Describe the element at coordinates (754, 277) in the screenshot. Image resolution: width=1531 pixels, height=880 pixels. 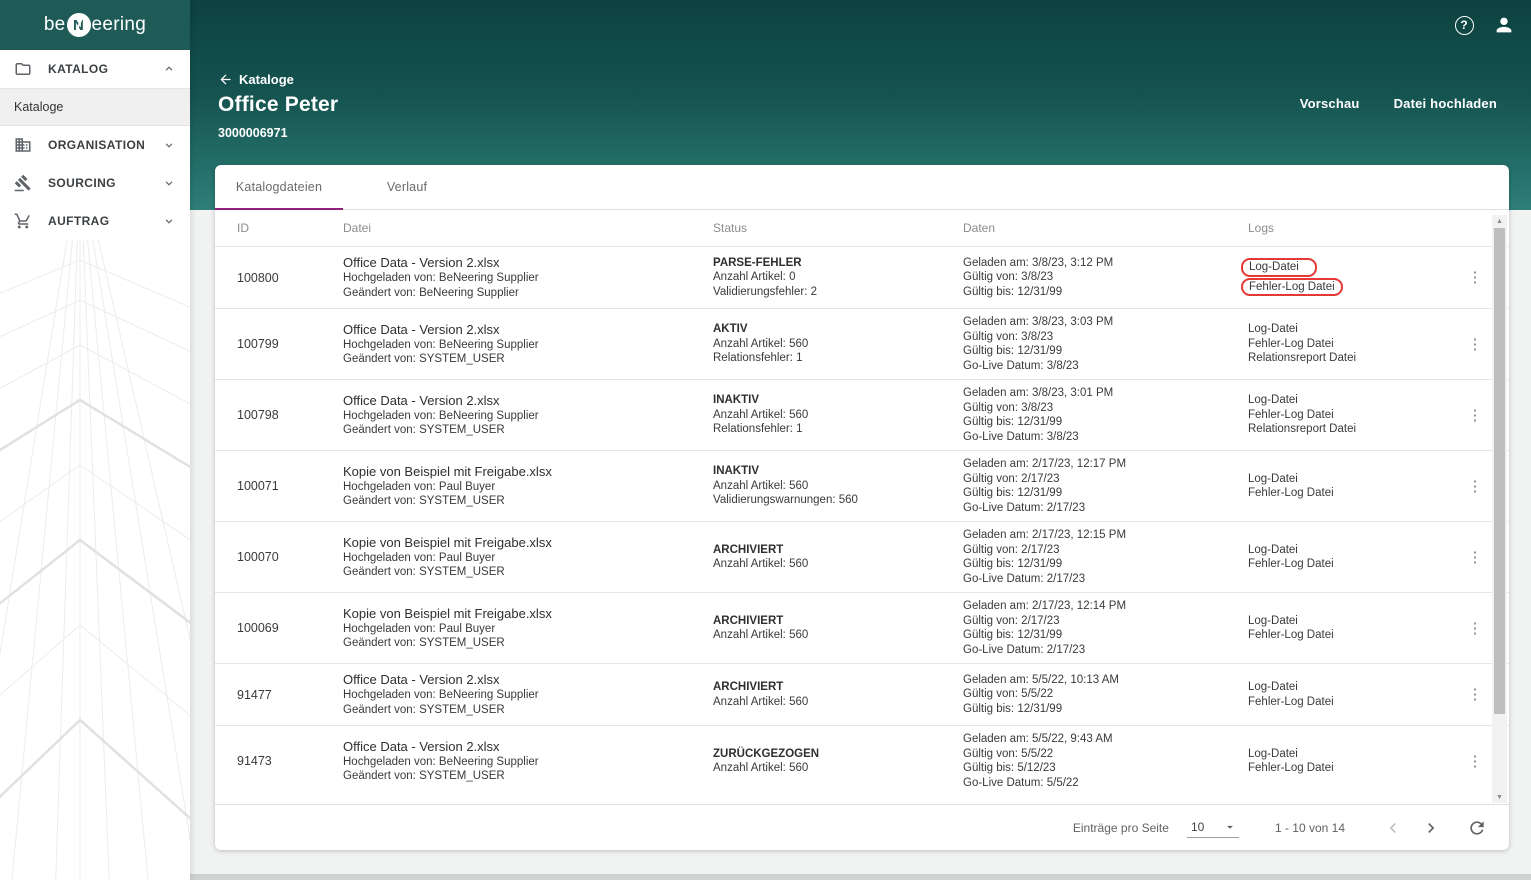
I see `status-detail: Anzahl Artikel: 0` at that location.